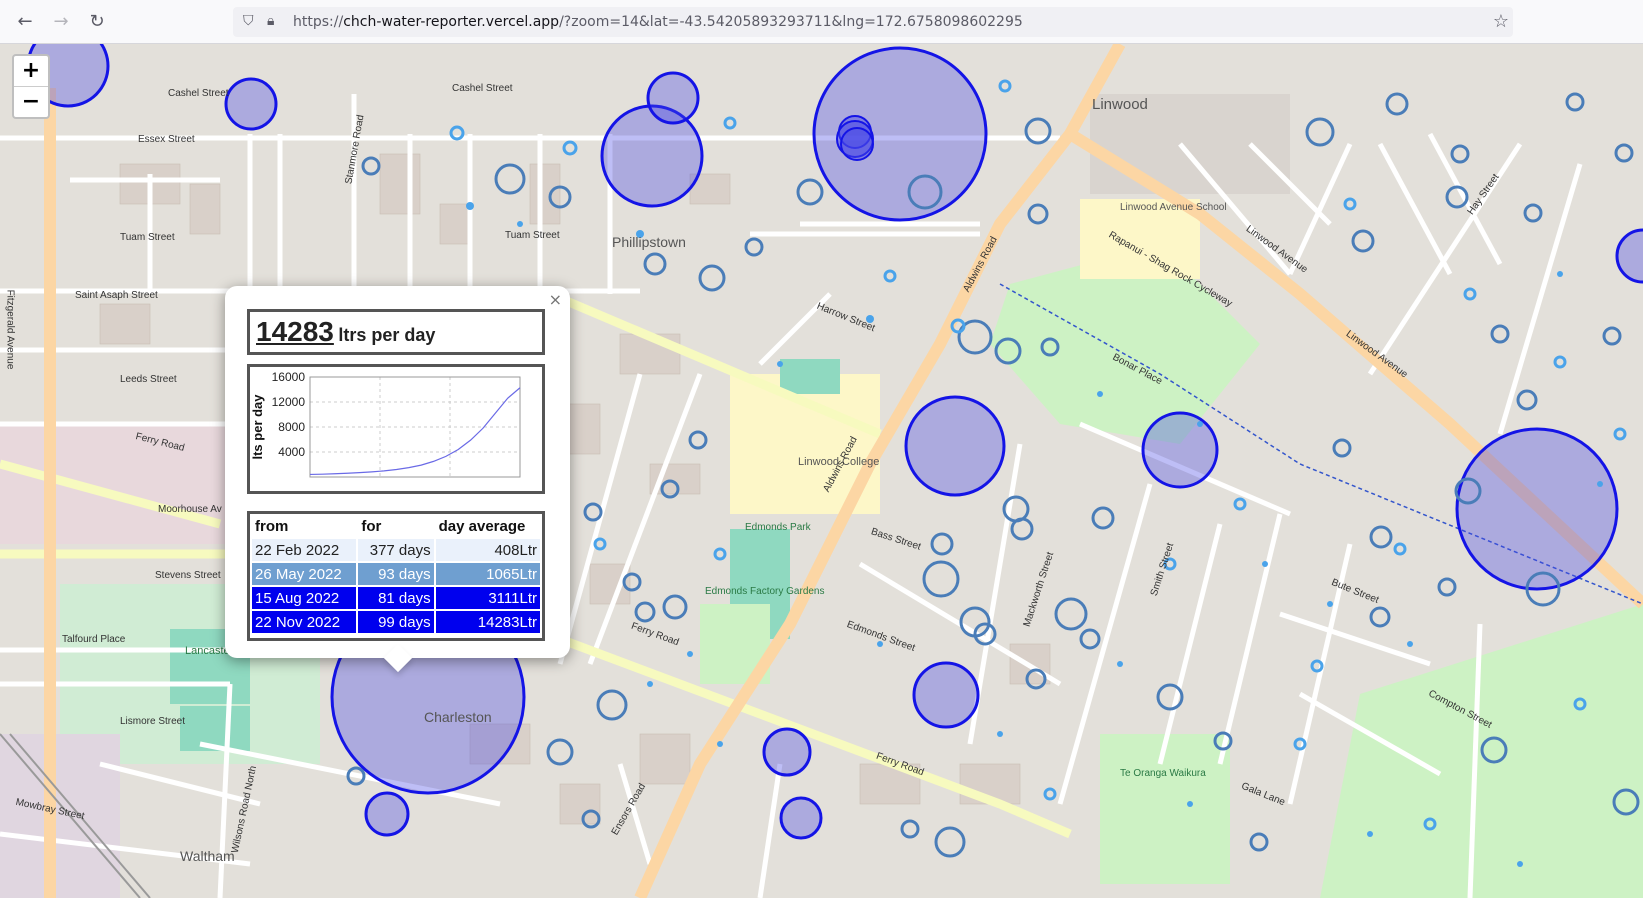  Describe the element at coordinates (487, 550) in the screenshot. I see `cell-day-average: 408Ltr` at that location.